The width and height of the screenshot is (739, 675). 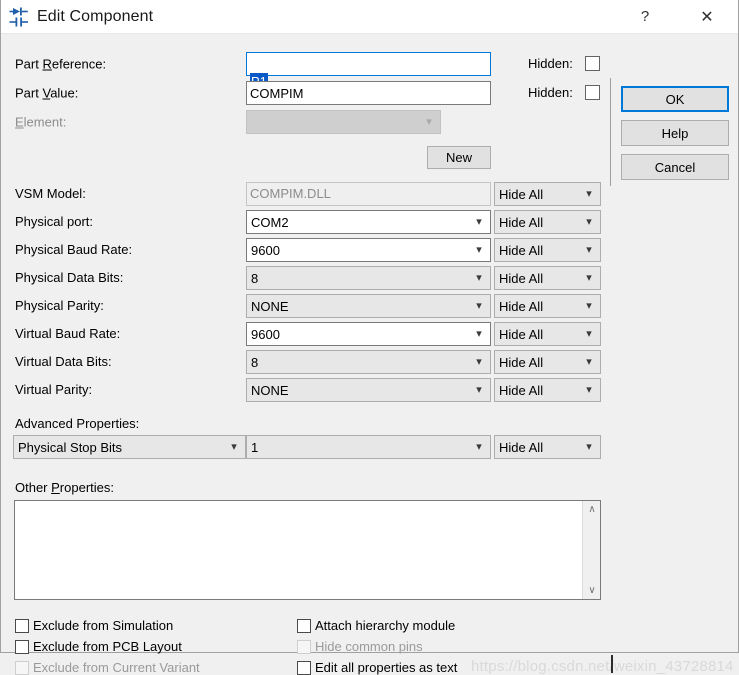 I want to click on part-value-label: Part Value:, so click(x=47, y=93).